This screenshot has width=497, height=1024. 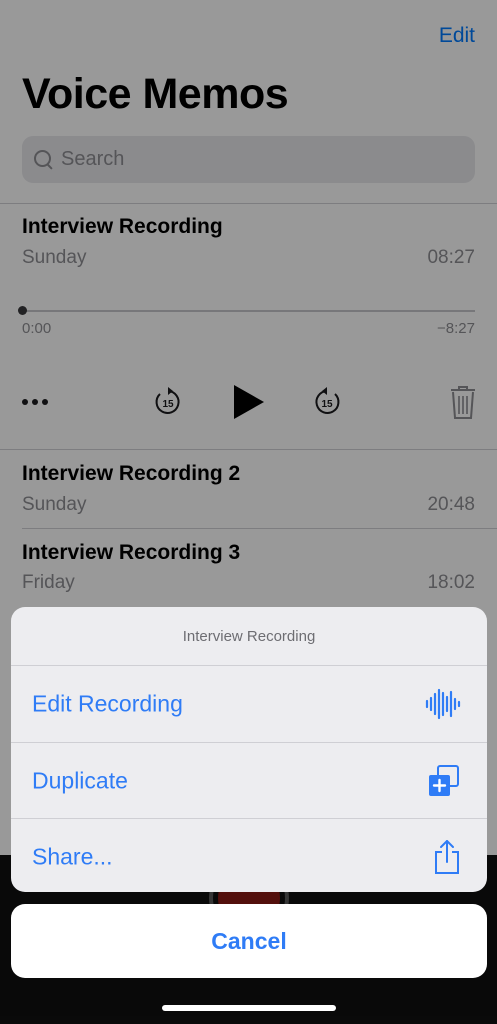 What do you see at coordinates (249, 781) in the screenshot?
I see `duplicate-button: Duplicate` at bounding box center [249, 781].